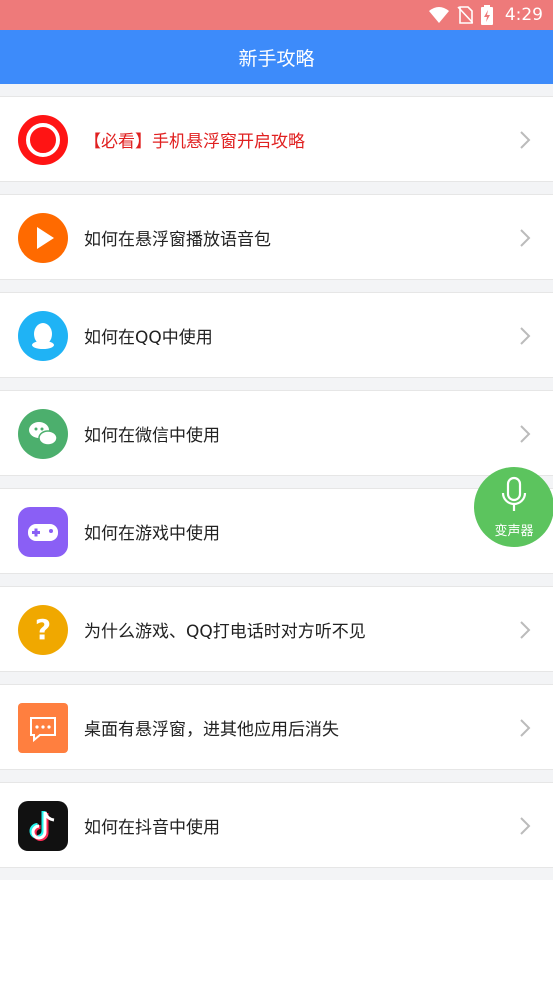  Describe the element at coordinates (225, 631) in the screenshot. I see `list-item-label: 为什么游戏、QQ打电话时对方听不见` at that location.